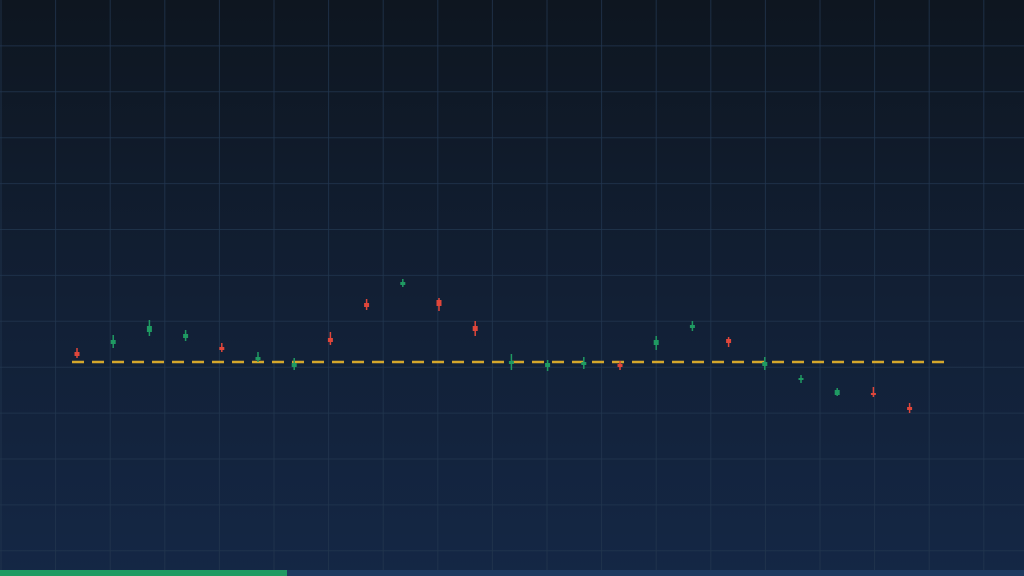 The image size is (1024, 576). Describe the element at coordinates (512, 573) in the screenshot. I see `progress-bar` at that location.